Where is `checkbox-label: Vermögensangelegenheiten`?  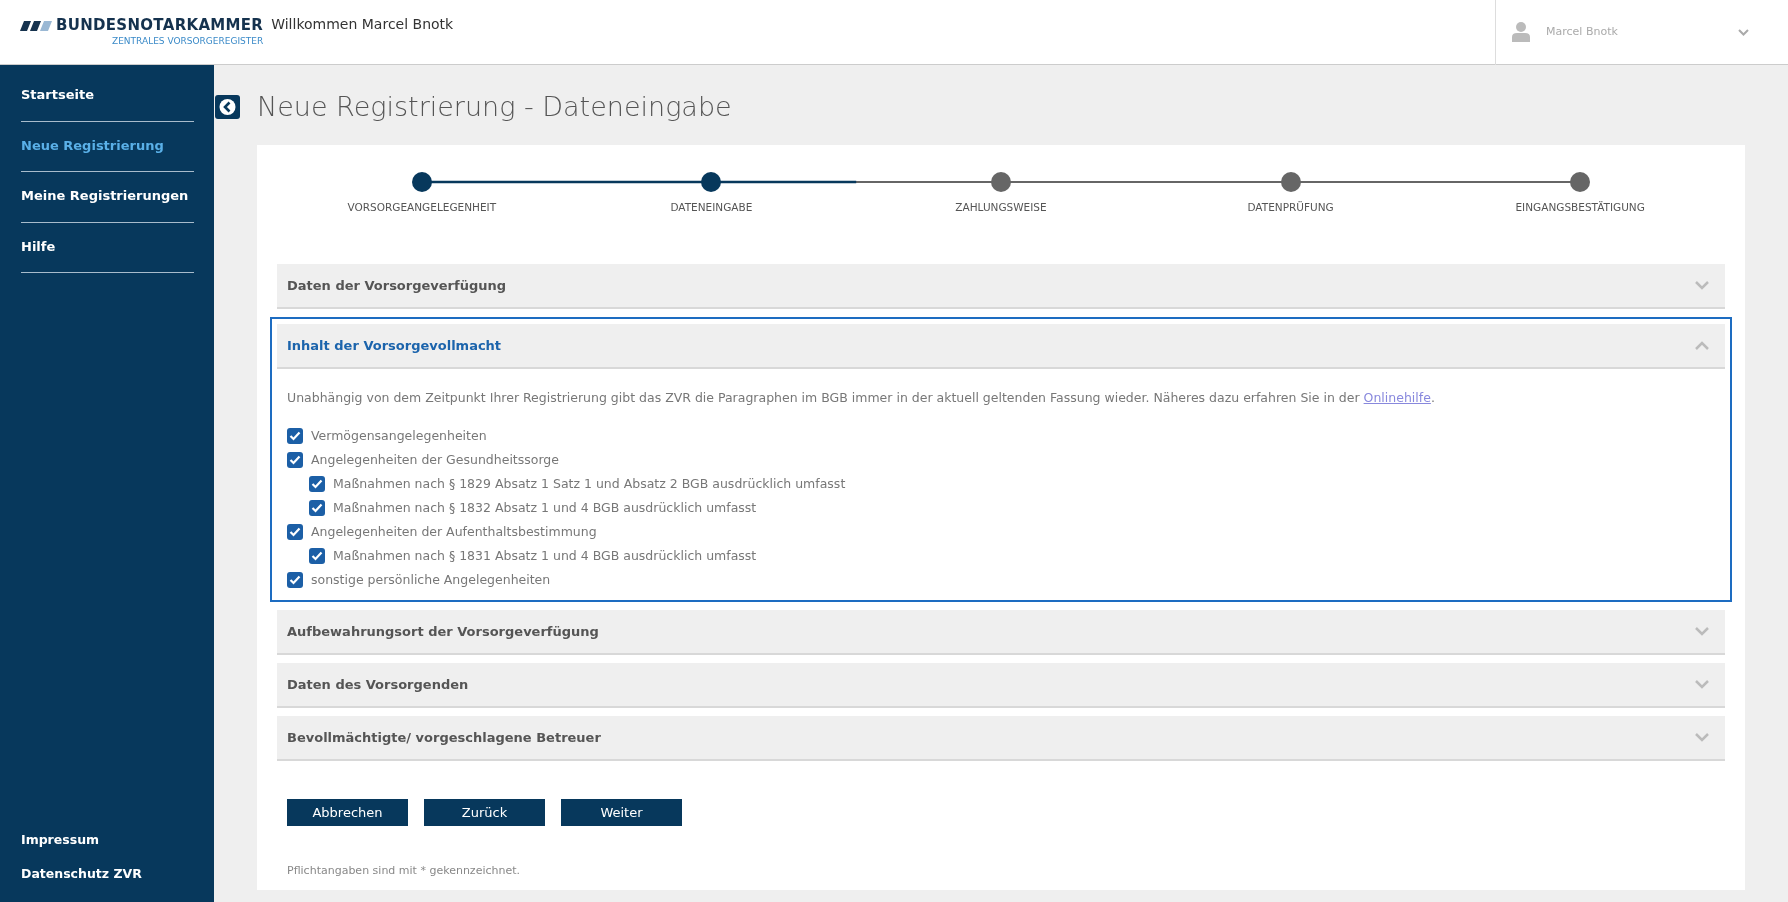 checkbox-label: Vermögensangelegenheiten is located at coordinates (399, 435).